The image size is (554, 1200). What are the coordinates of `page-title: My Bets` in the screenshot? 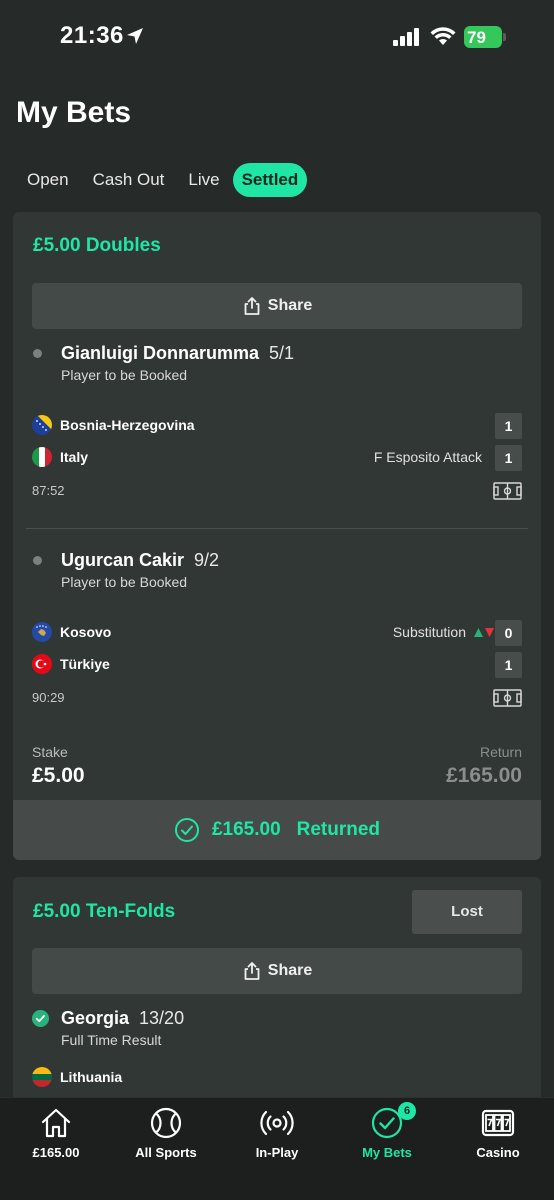 It's located at (74, 112).